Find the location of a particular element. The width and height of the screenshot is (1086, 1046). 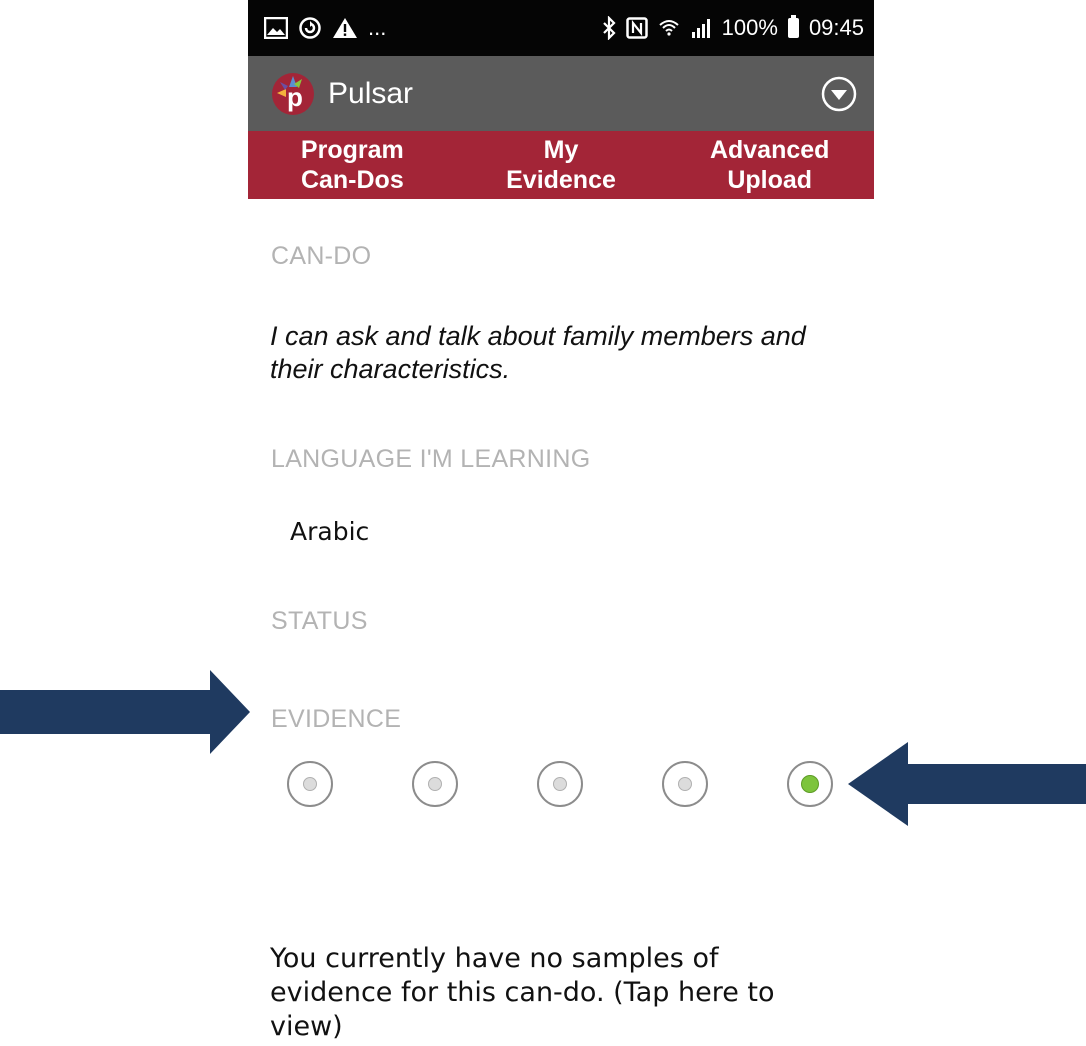

battery-icon is located at coordinates (793, 26).